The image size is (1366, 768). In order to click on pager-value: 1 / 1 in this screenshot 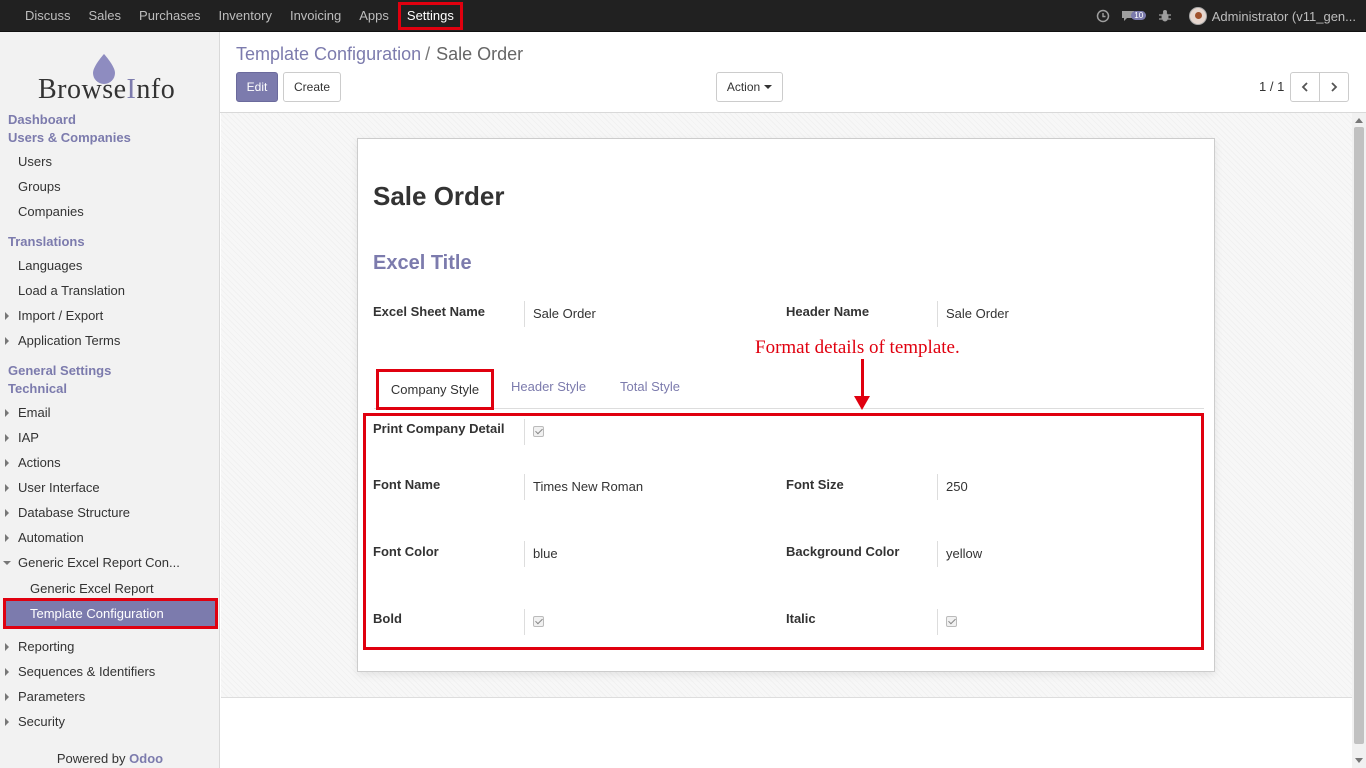, I will do `click(1271, 86)`.